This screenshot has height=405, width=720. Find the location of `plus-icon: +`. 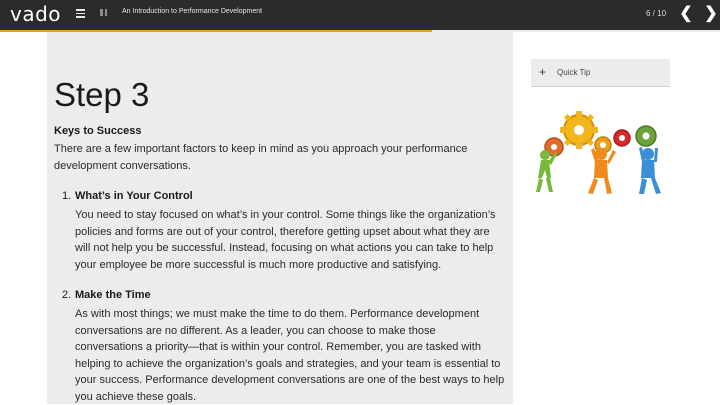

plus-icon: + is located at coordinates (543, 72).